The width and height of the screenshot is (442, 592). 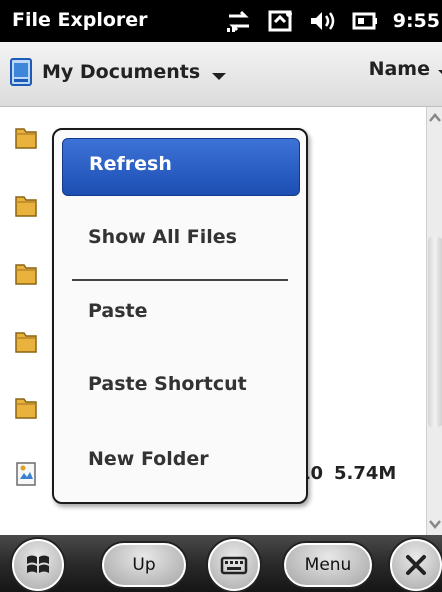 I want to click on menu-item-label: Refresh, so click(x=130, y=164).